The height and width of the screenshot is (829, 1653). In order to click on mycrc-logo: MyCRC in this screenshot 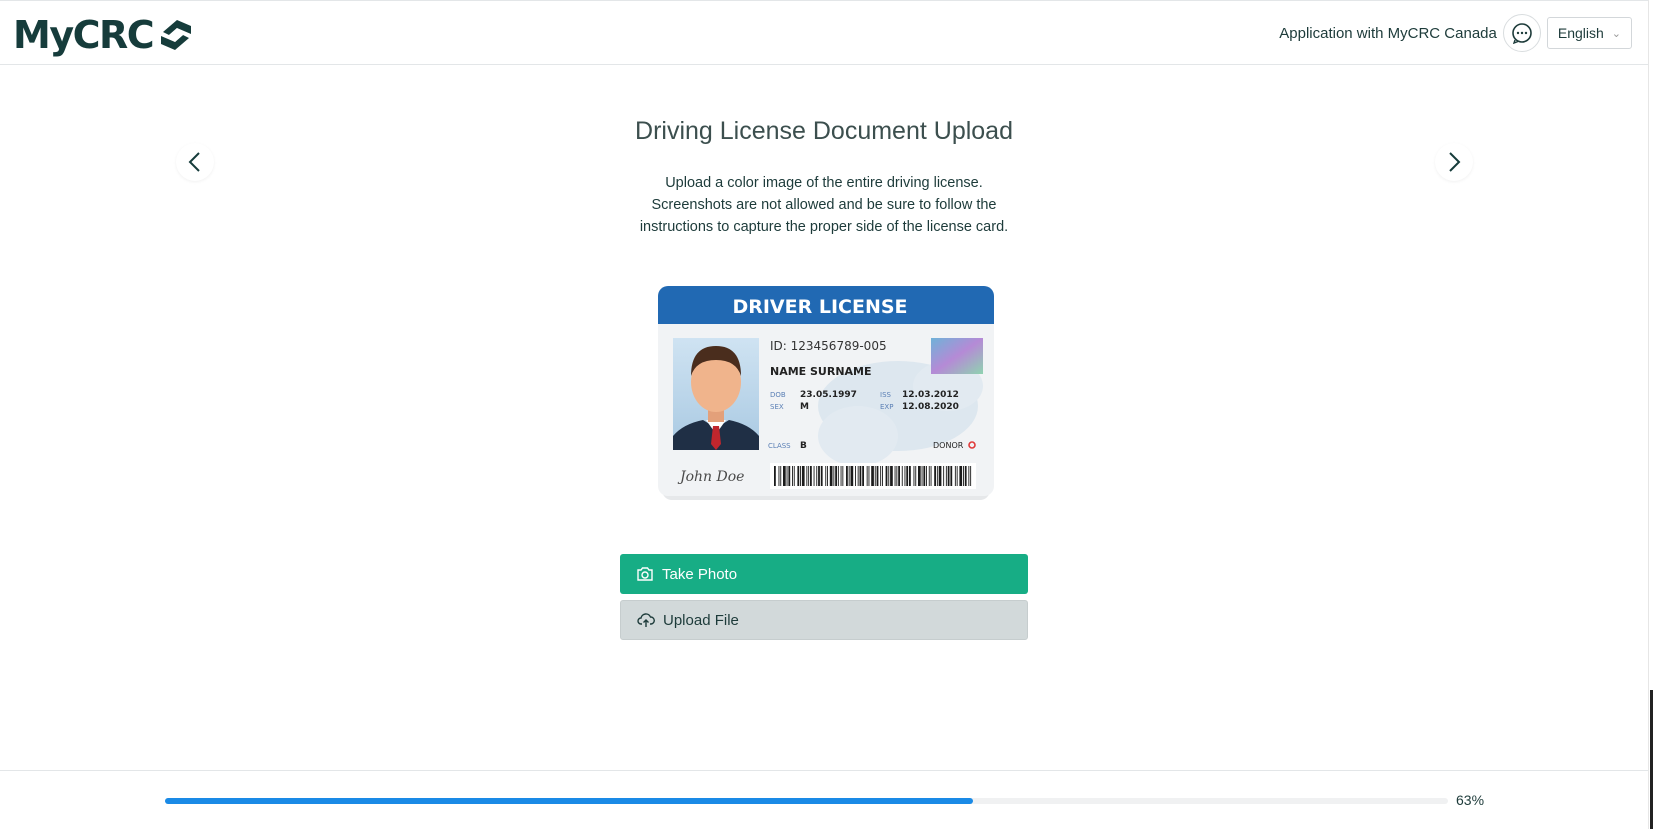, I will do `click(105, 35)`.